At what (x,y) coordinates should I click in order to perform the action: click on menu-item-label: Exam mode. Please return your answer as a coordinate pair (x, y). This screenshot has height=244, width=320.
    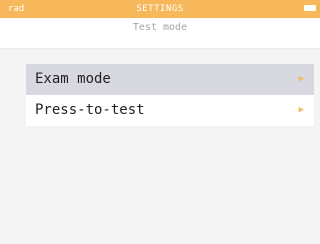
    Looking at the image, I should click on (73, 79).